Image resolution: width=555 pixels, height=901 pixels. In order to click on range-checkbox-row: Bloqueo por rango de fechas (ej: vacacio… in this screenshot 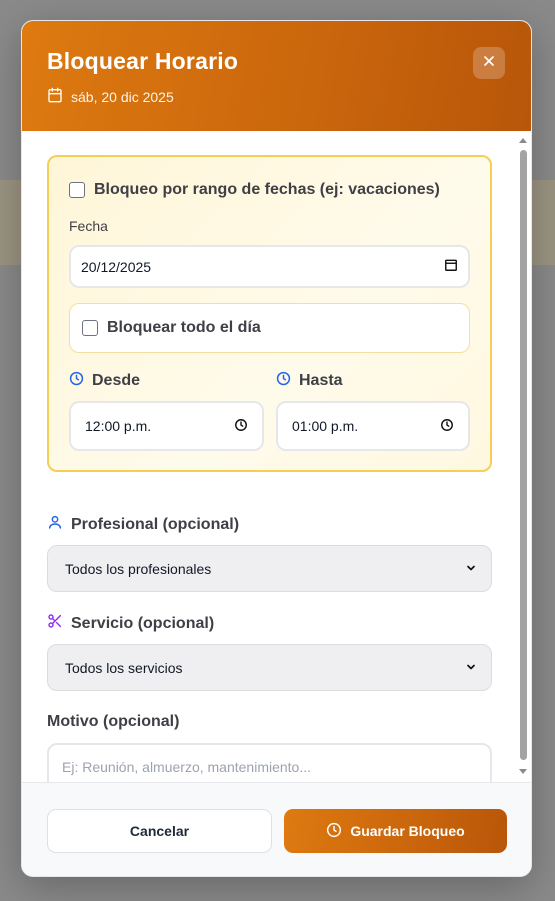, I will do `click(254, 190)`.